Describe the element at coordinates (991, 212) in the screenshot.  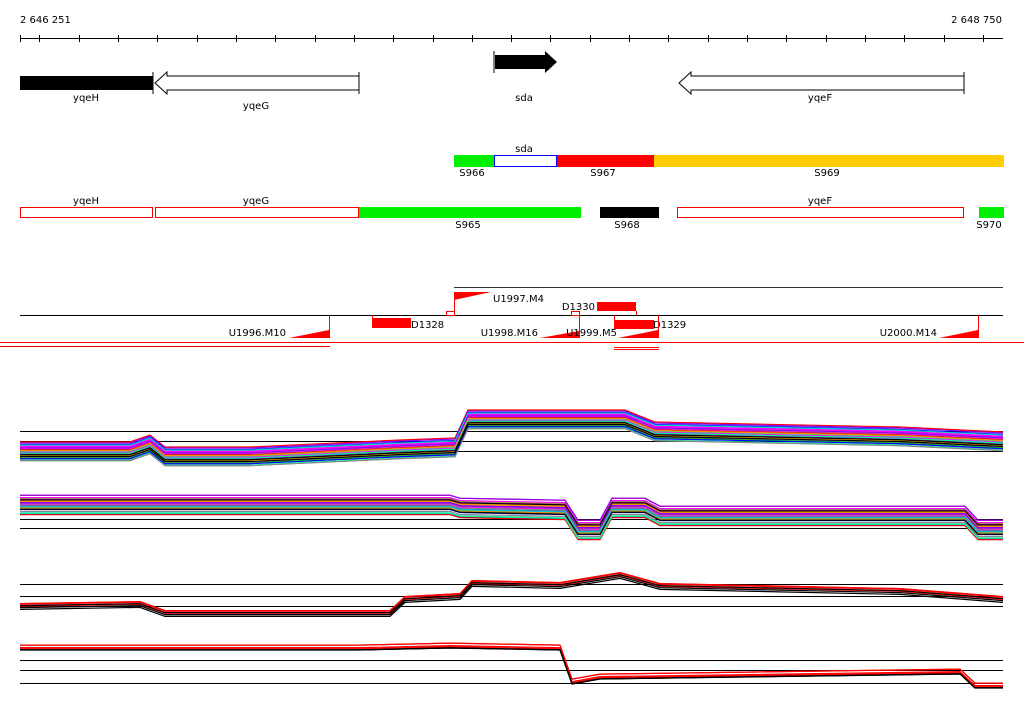
I see `segment-S970` at that location.